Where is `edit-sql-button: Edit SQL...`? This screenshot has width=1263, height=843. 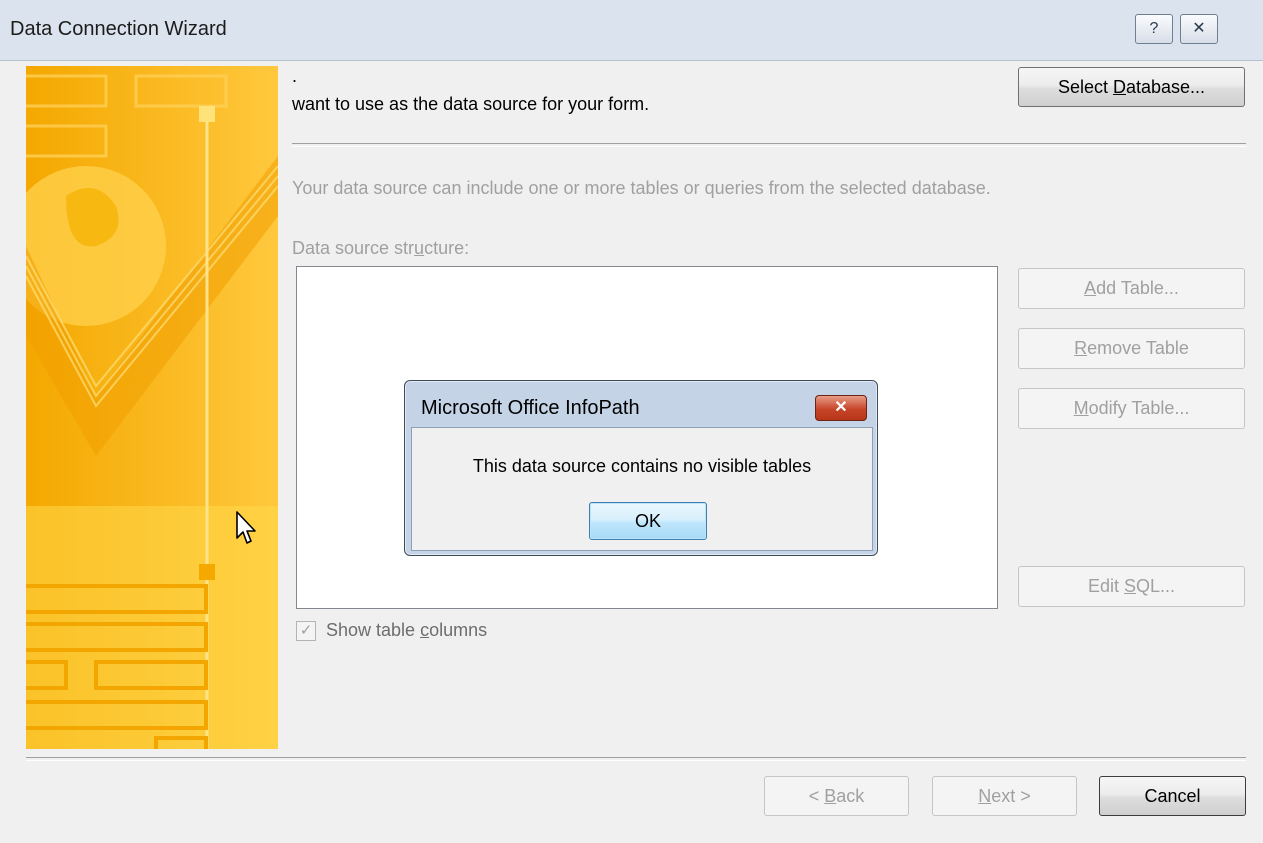 edit-sql-button: Edit SQL... is located at coordinates (1131, 586).